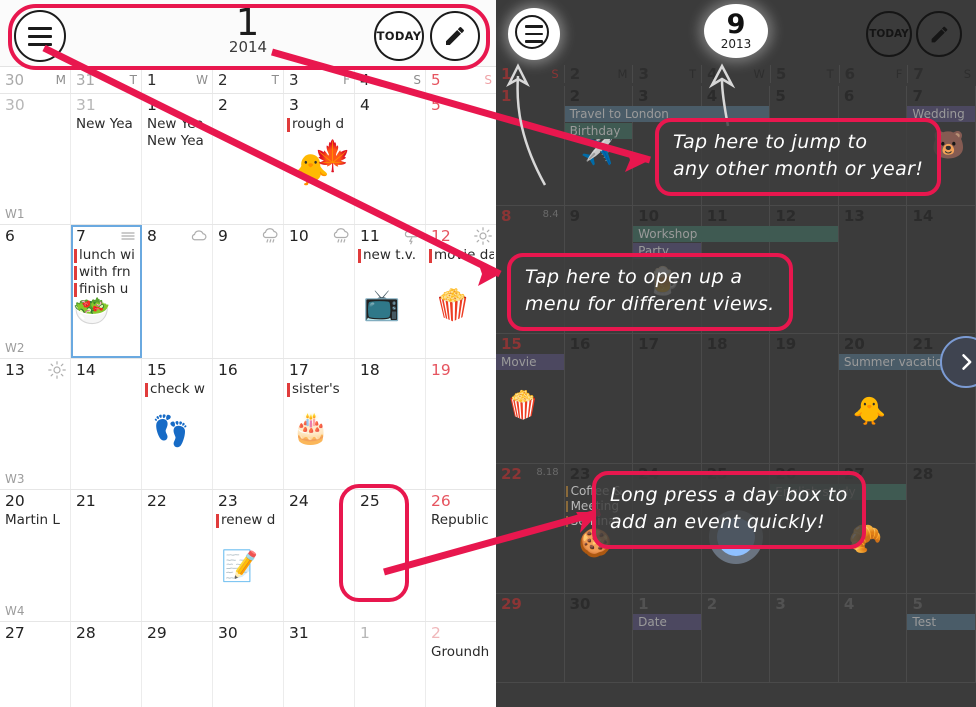 The width and height of the screenshot is (976, 707). I want to click on day-cell: 8, so click(177, 291).